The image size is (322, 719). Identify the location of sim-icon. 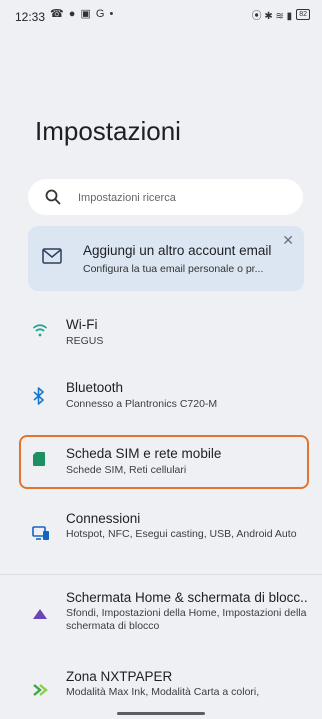
(39, 459).